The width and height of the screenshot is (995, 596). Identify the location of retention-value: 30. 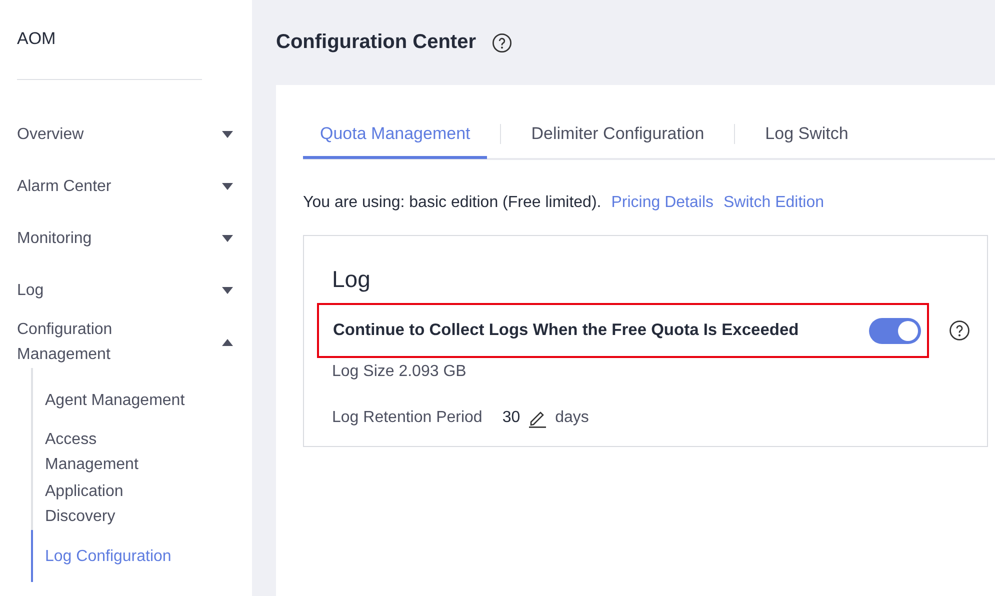
(511, 418).